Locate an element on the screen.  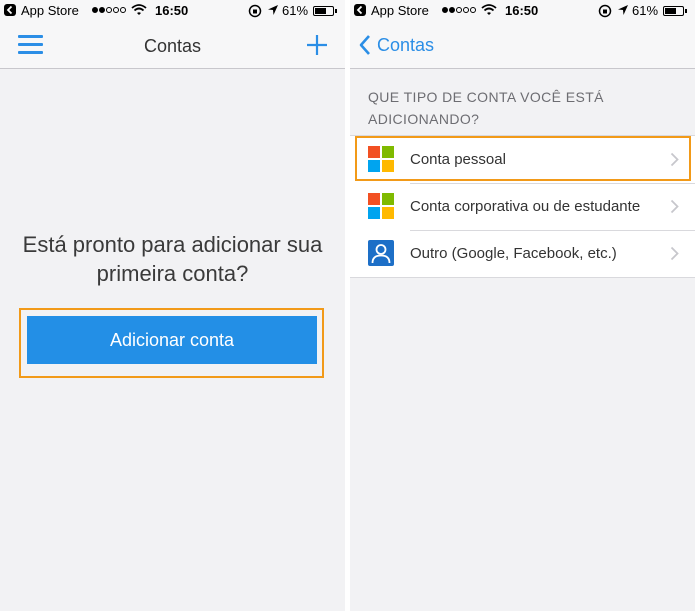
chevron-left-icon is located at coordinates (364, 45).